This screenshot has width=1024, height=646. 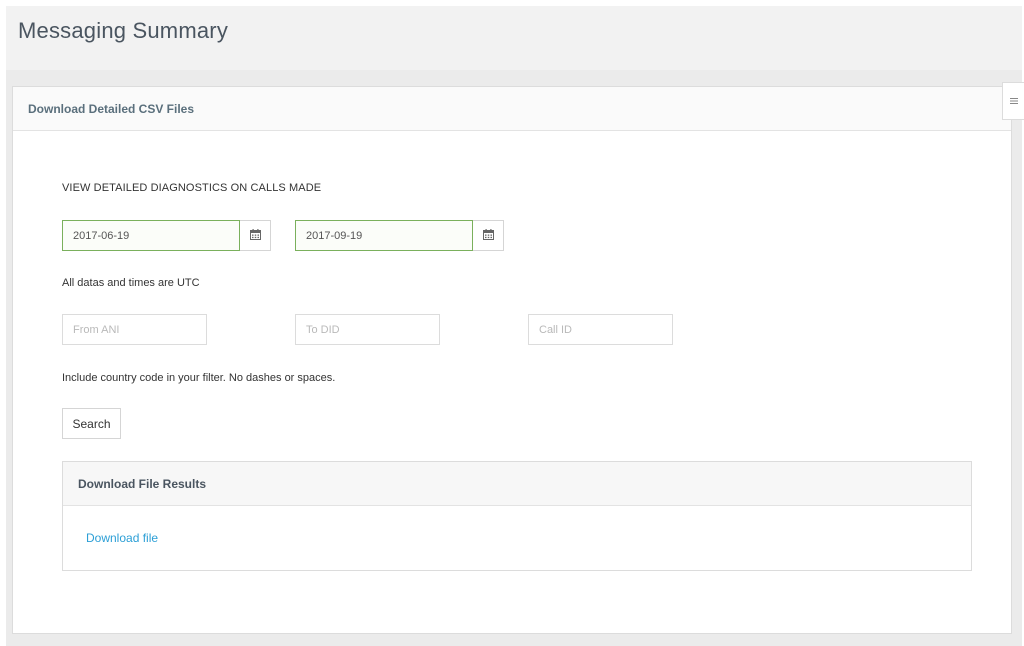 What do you see at coordinates (91, 423) in the screenshot?
I see `search-button: Search` at bounding box center [91, 423].